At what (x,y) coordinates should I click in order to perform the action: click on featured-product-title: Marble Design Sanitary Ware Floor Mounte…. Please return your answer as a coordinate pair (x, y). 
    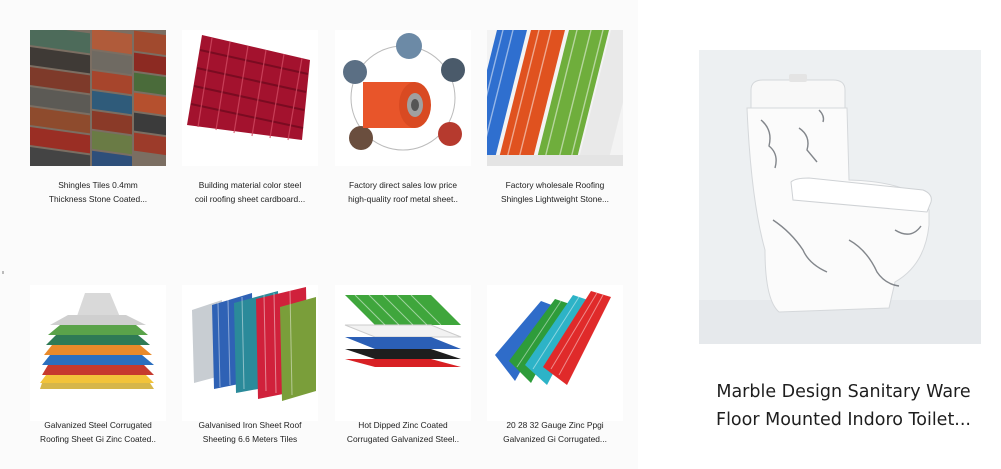
    Looking at the image, I should click on (843, 406).